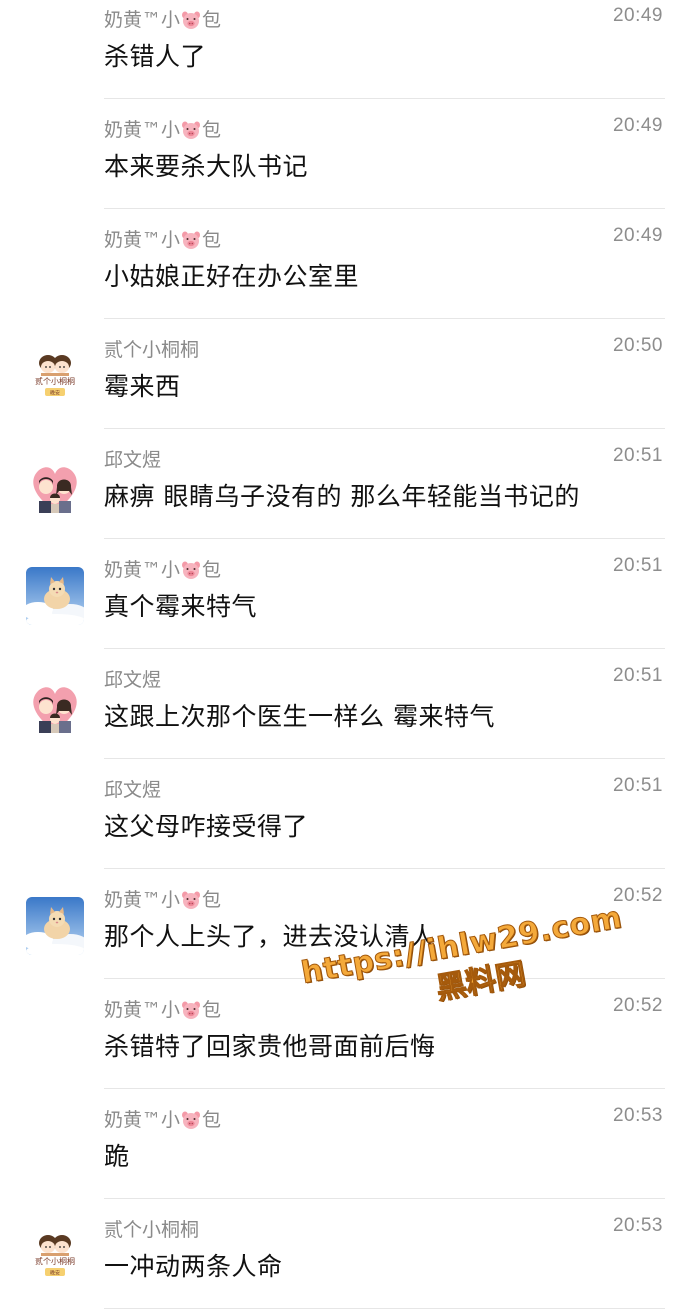 The image size is (691, 1309). Describe the element at coordinates (299, 715) in the screenshot. I see `message-text: 这跟上次那个医生一样么 霉来特气` at that location.